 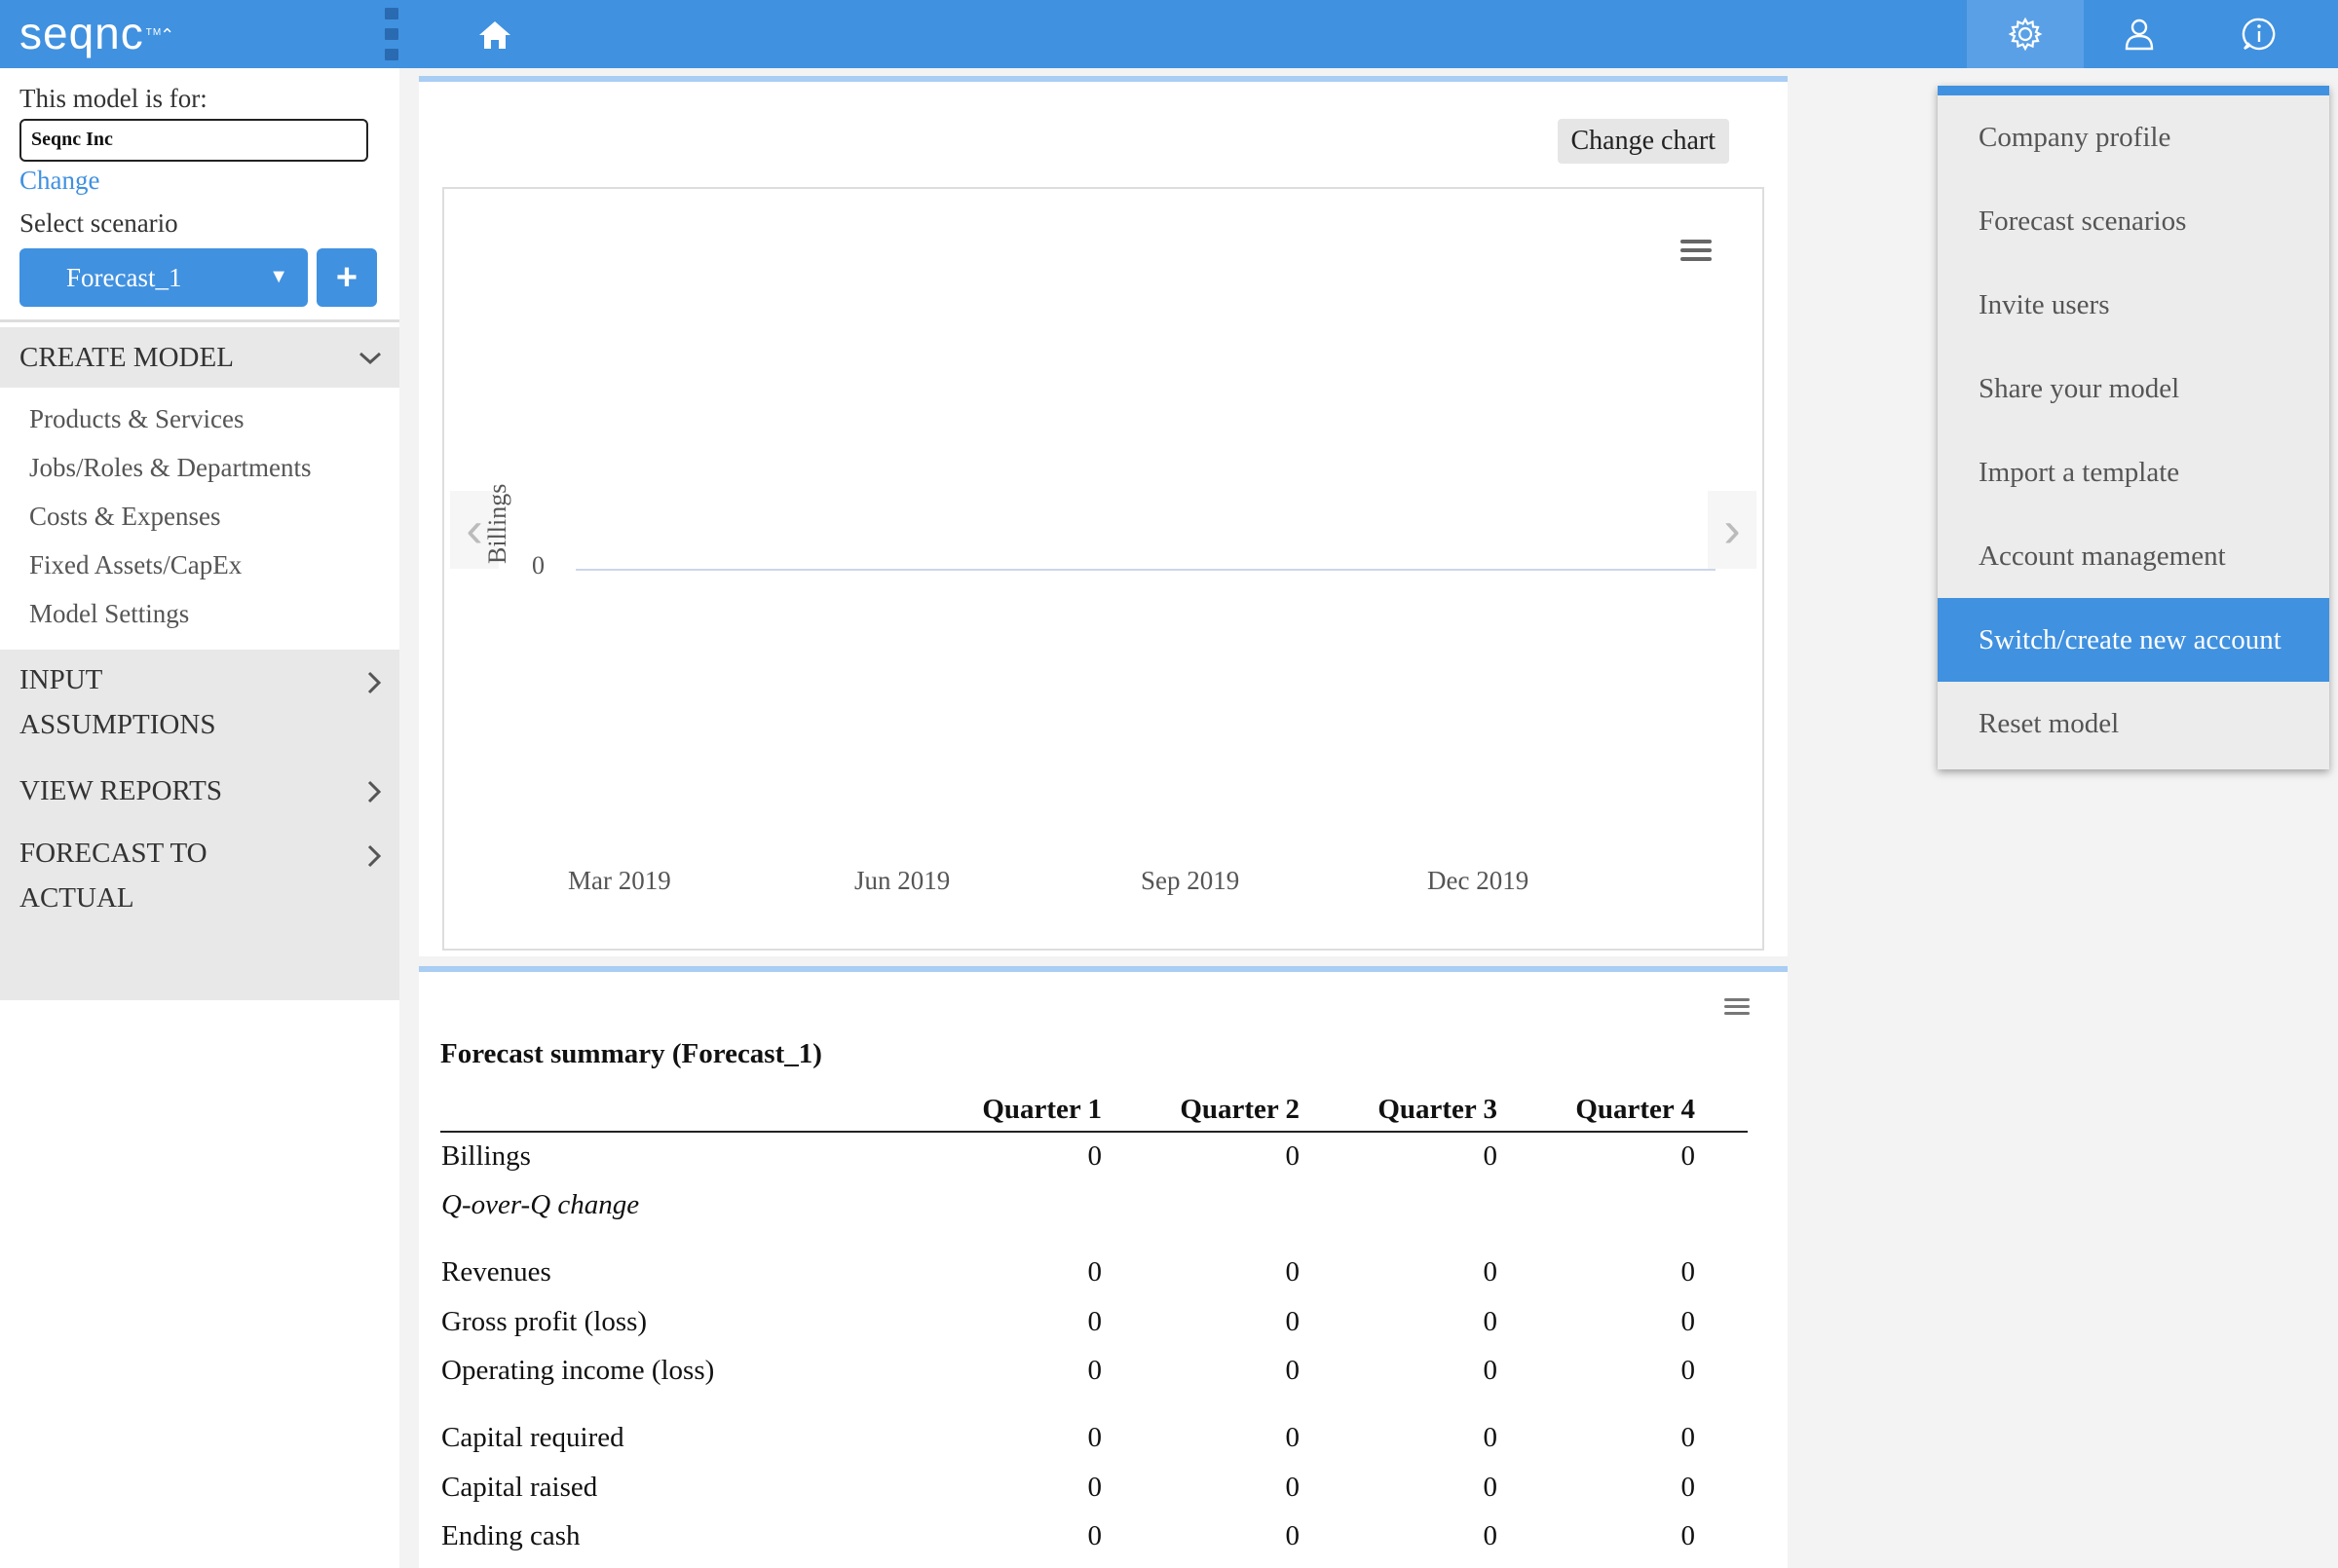 I want to click on chart-x-tick-label: Dec 2019, so click(x=1478, y=880).